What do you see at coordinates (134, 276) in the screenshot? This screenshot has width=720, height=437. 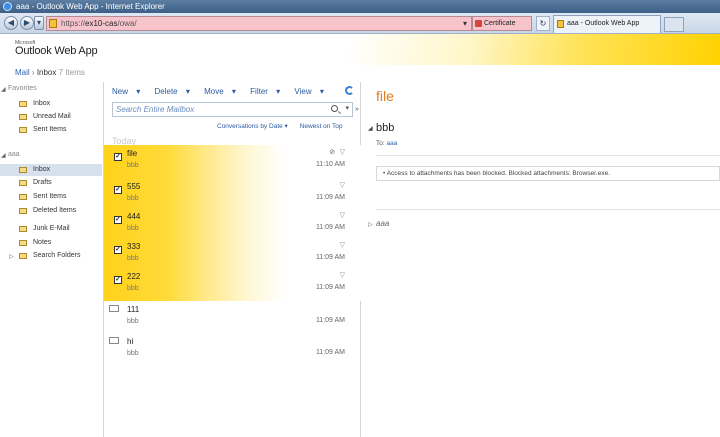 I see `message-subject: 222` at bounding box center [134, 276].